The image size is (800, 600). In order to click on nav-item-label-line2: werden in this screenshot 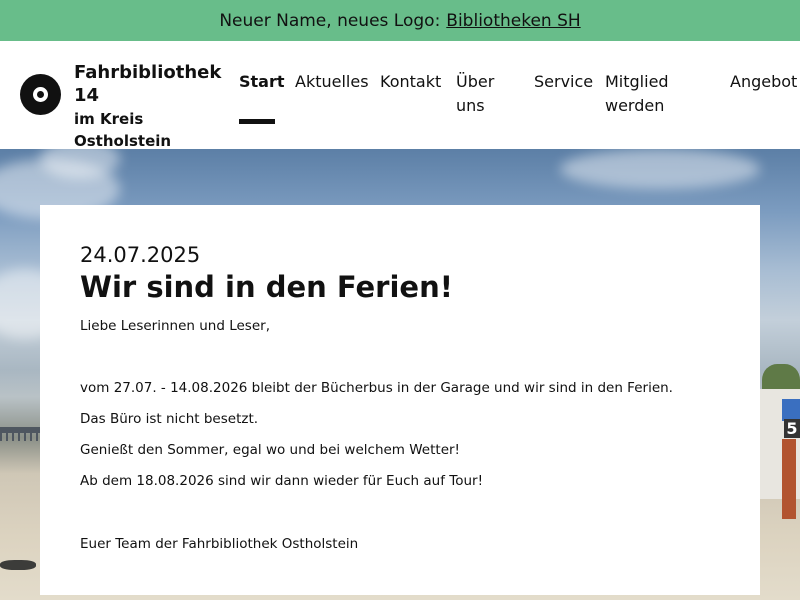, I will do `click(635, 105)`.